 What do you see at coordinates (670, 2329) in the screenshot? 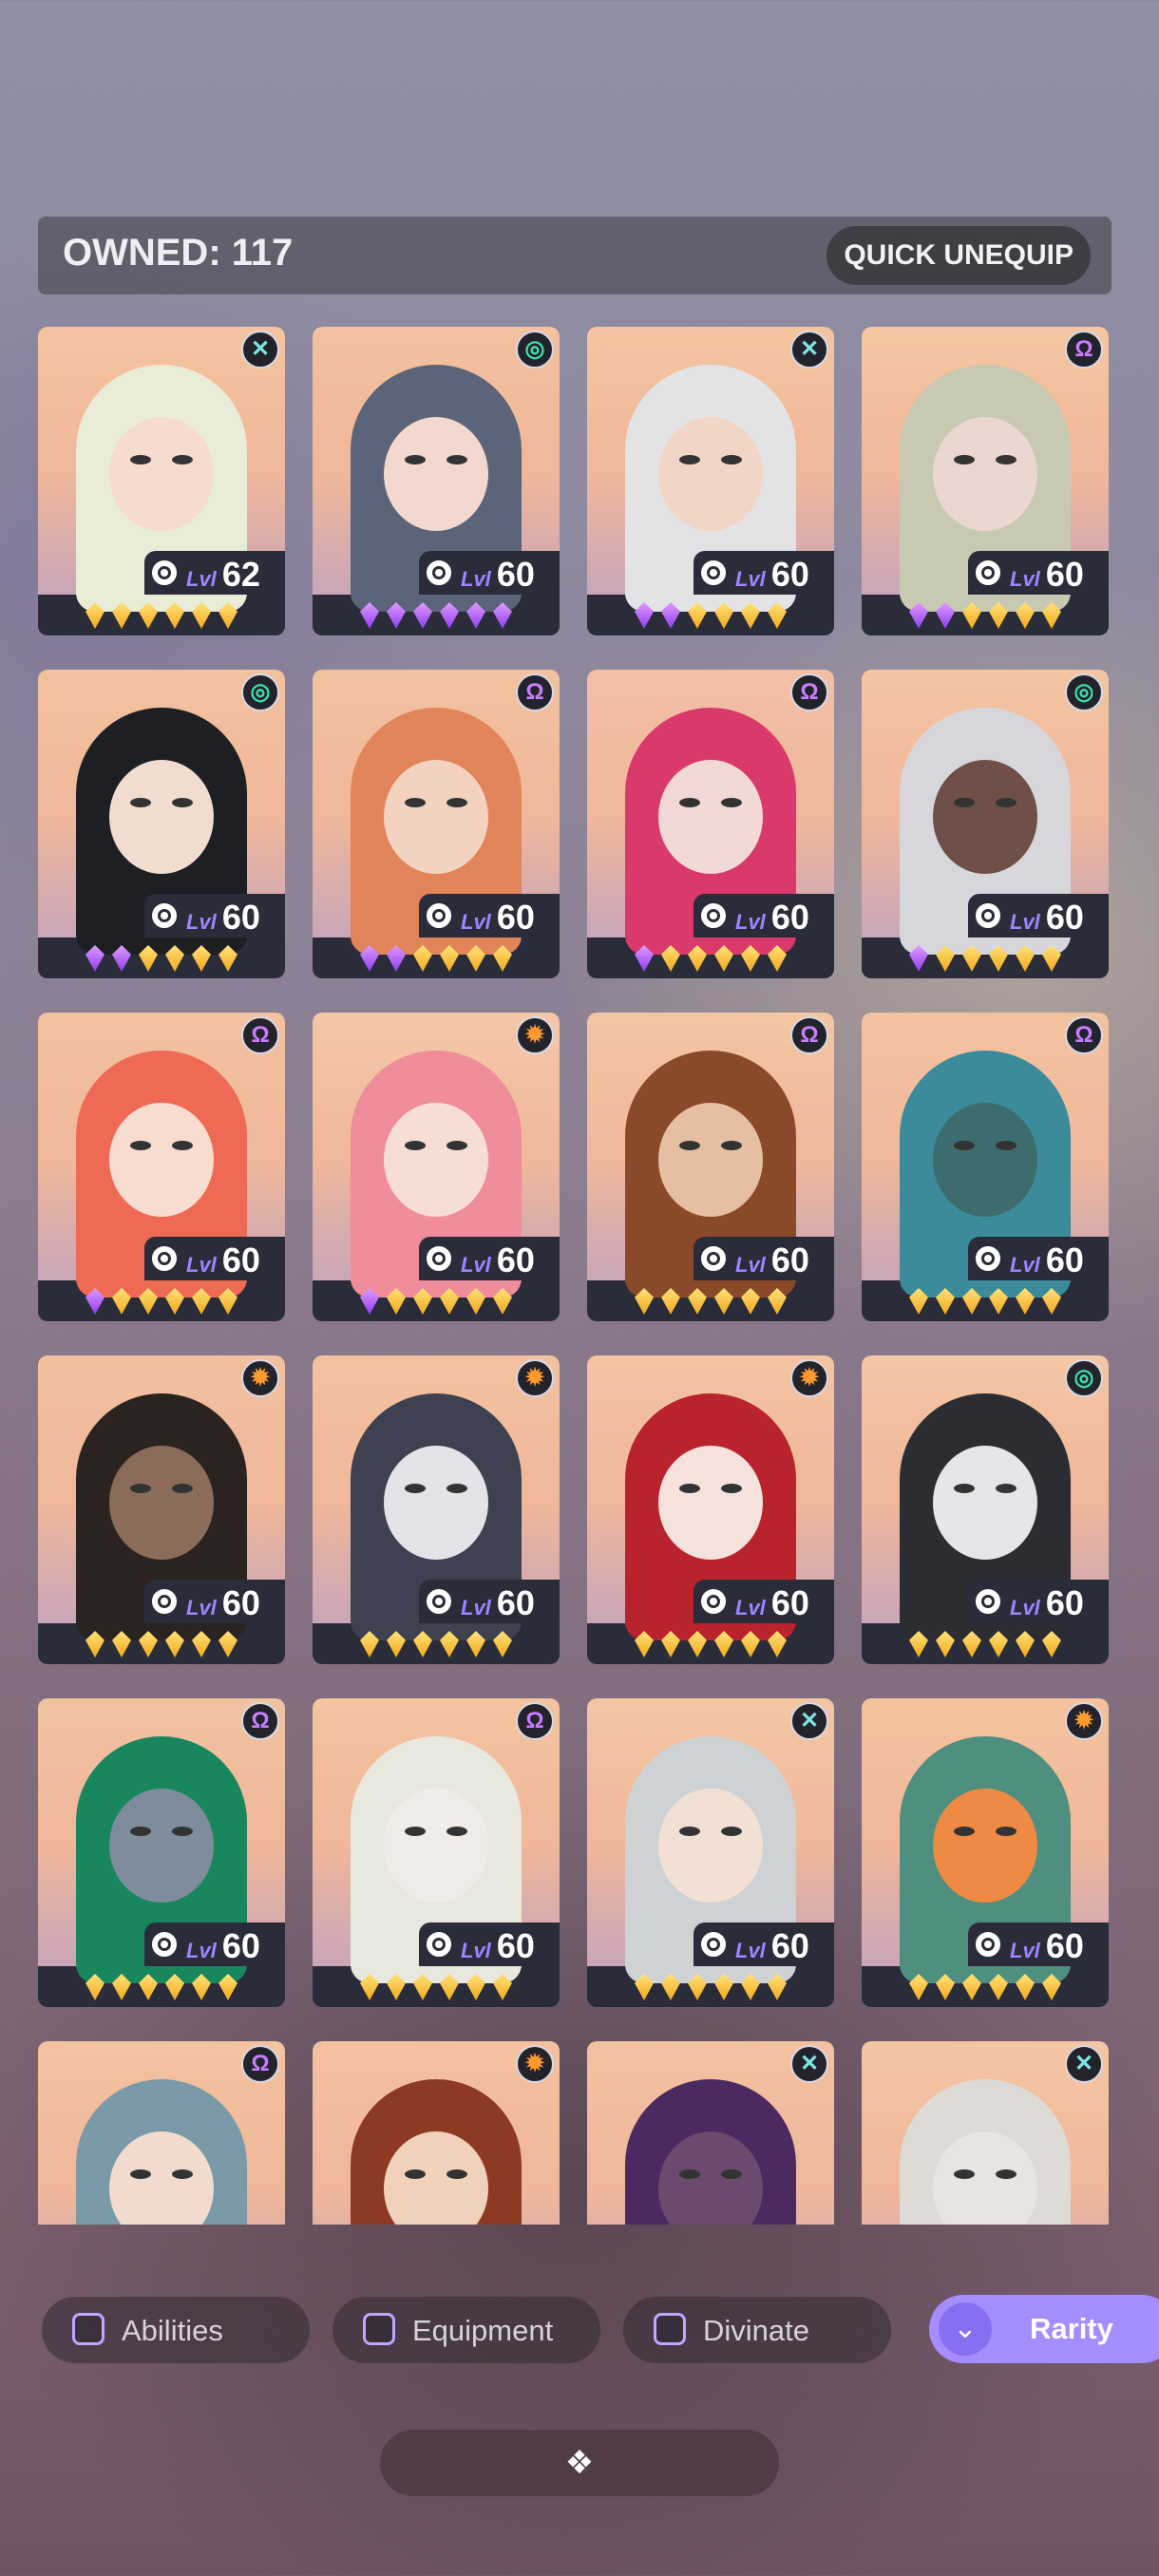
I see `divinate-checkbox` at bounding box center [670, 2329].